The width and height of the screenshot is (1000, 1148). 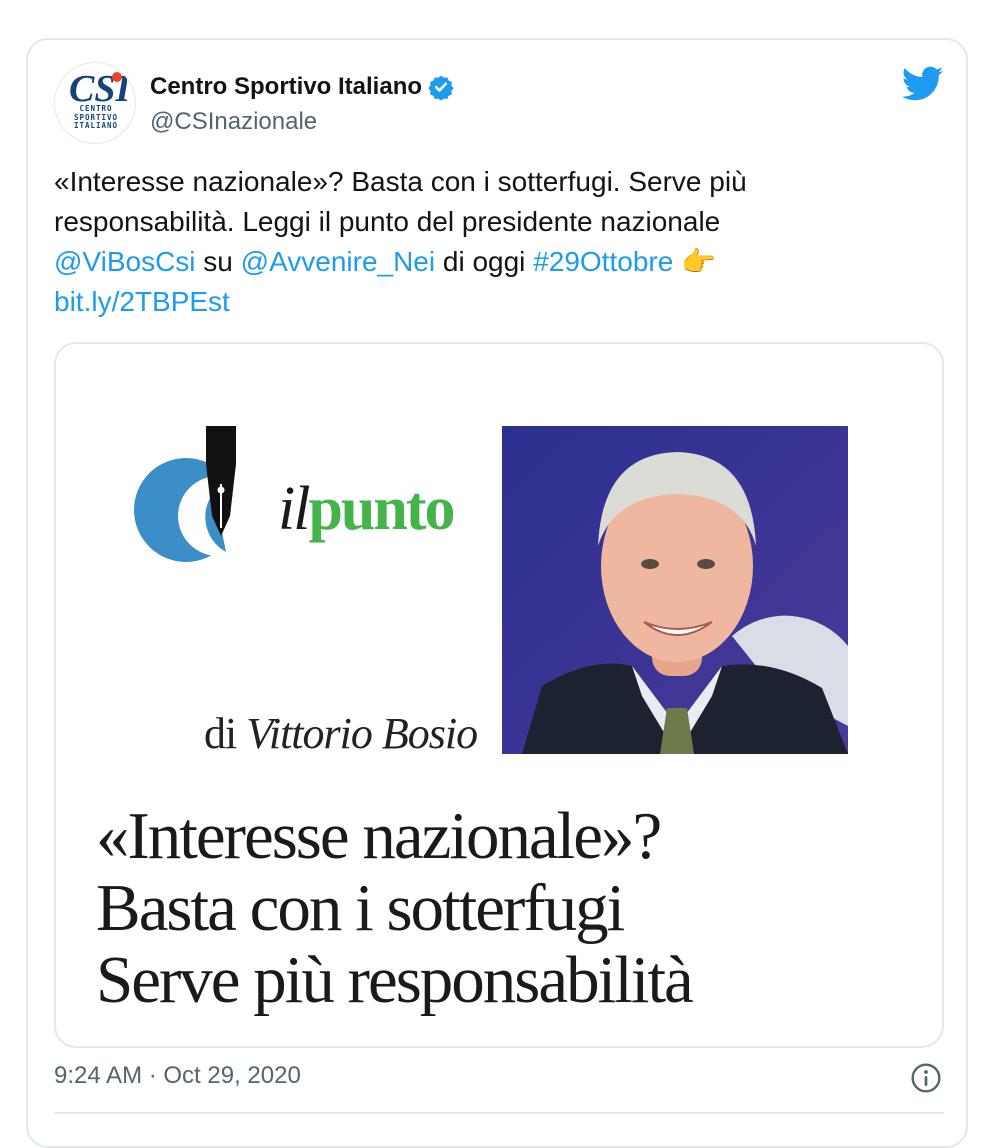 I want to click on fountain-pen-logo-icon, so click(x=196, y=494).